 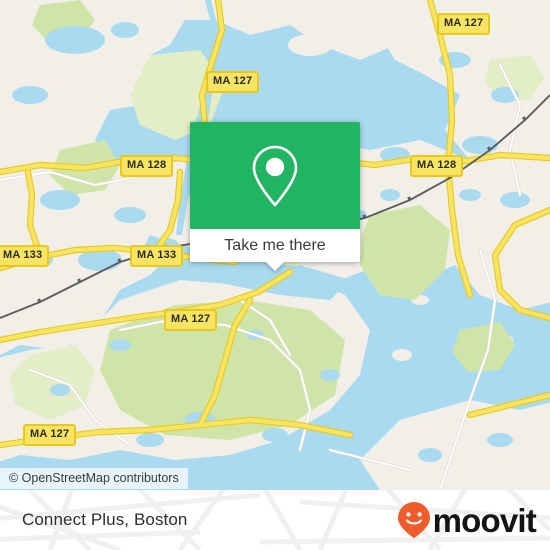 I want to click on footer-bar: Connect Plus, Boston moovit, so click(x=275, y=520).